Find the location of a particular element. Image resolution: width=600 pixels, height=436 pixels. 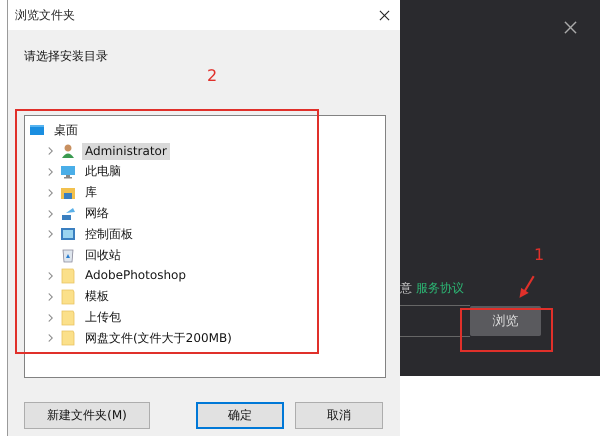

agree-text: 意 is located at coordinates (406, 288).